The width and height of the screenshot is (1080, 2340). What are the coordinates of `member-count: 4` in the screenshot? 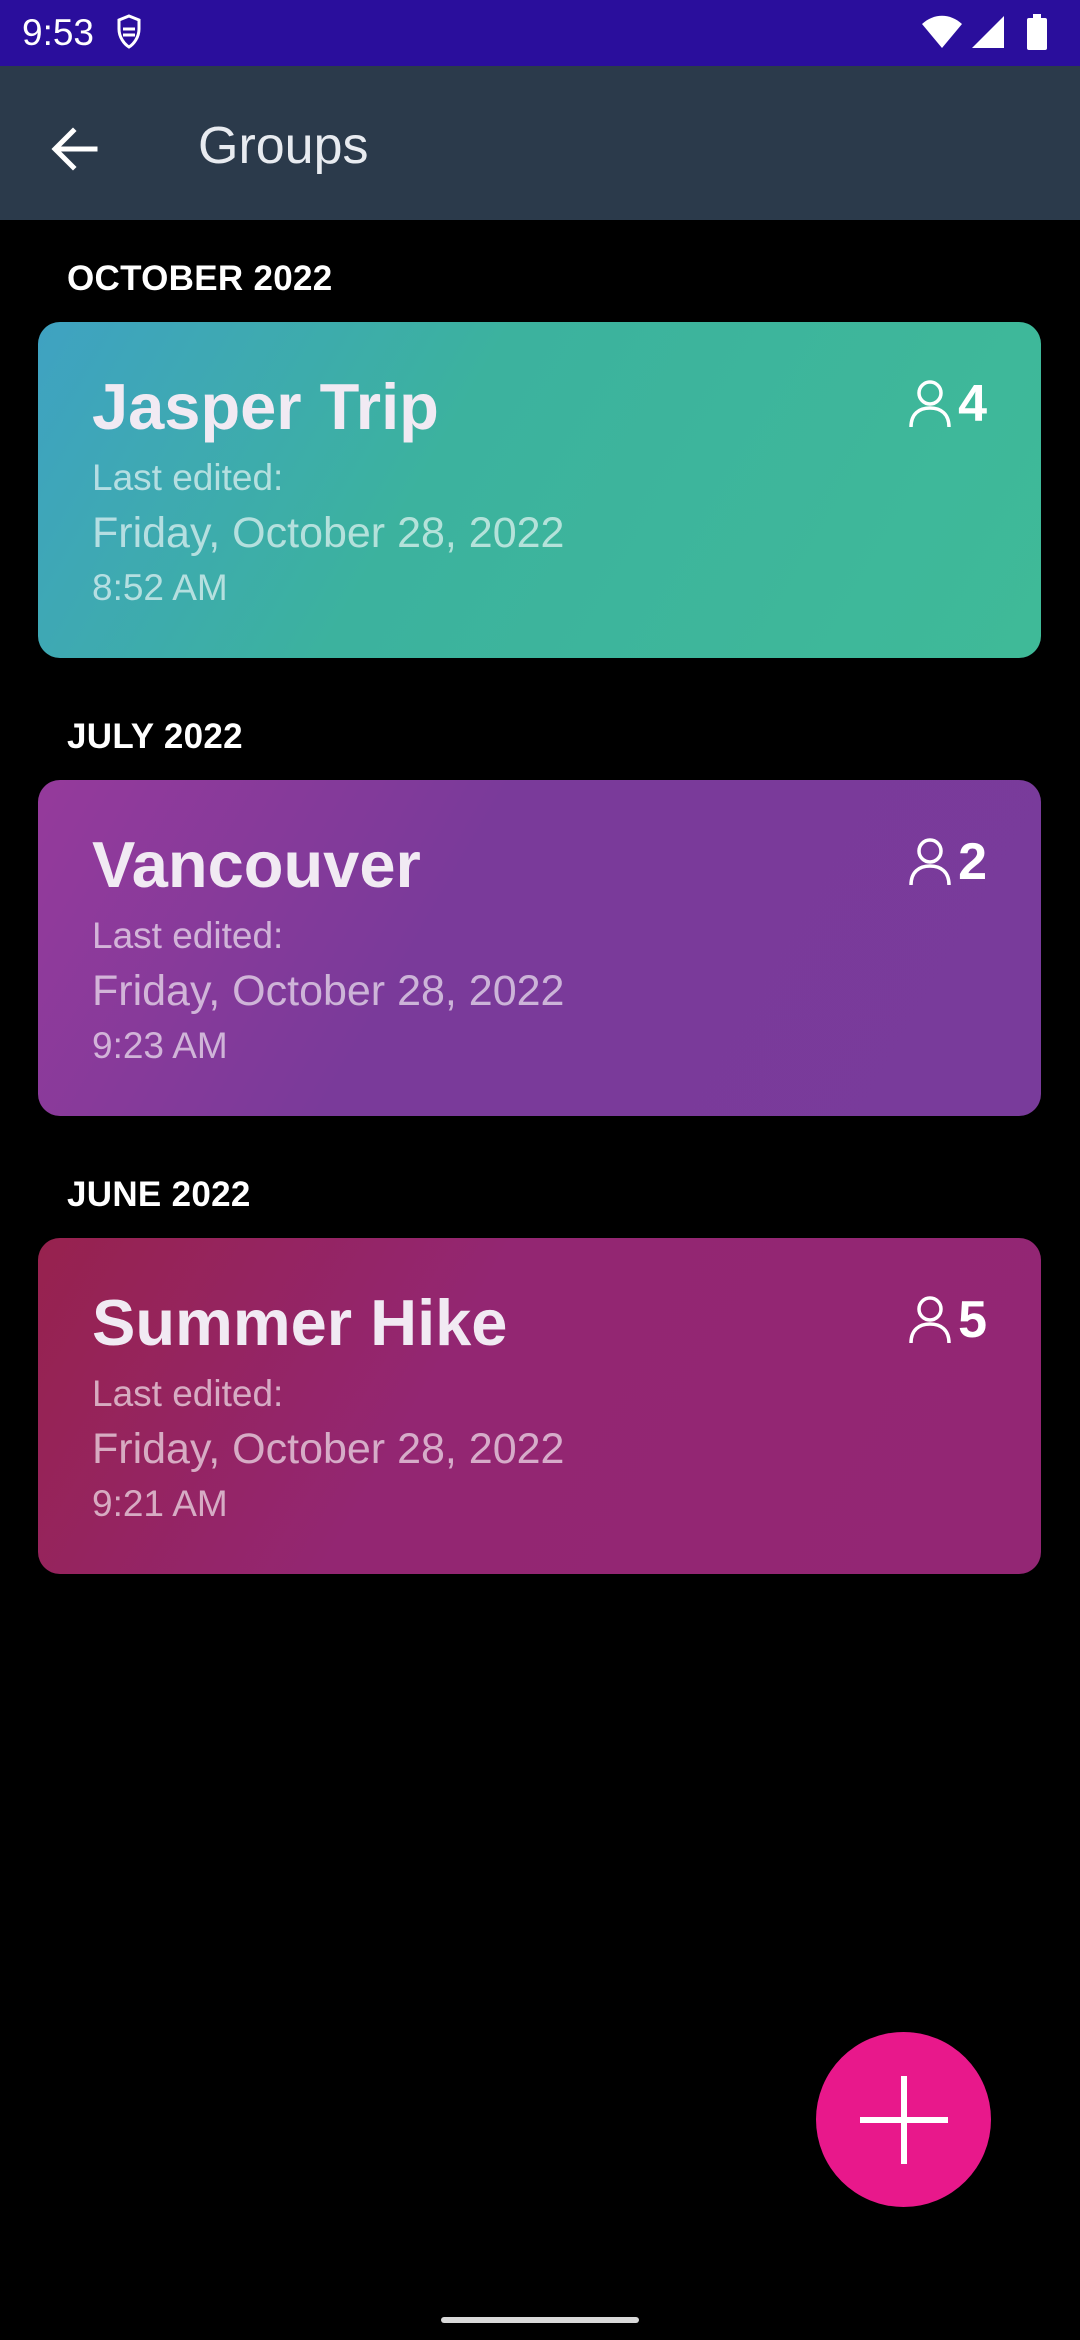 It's located at (972, 404).